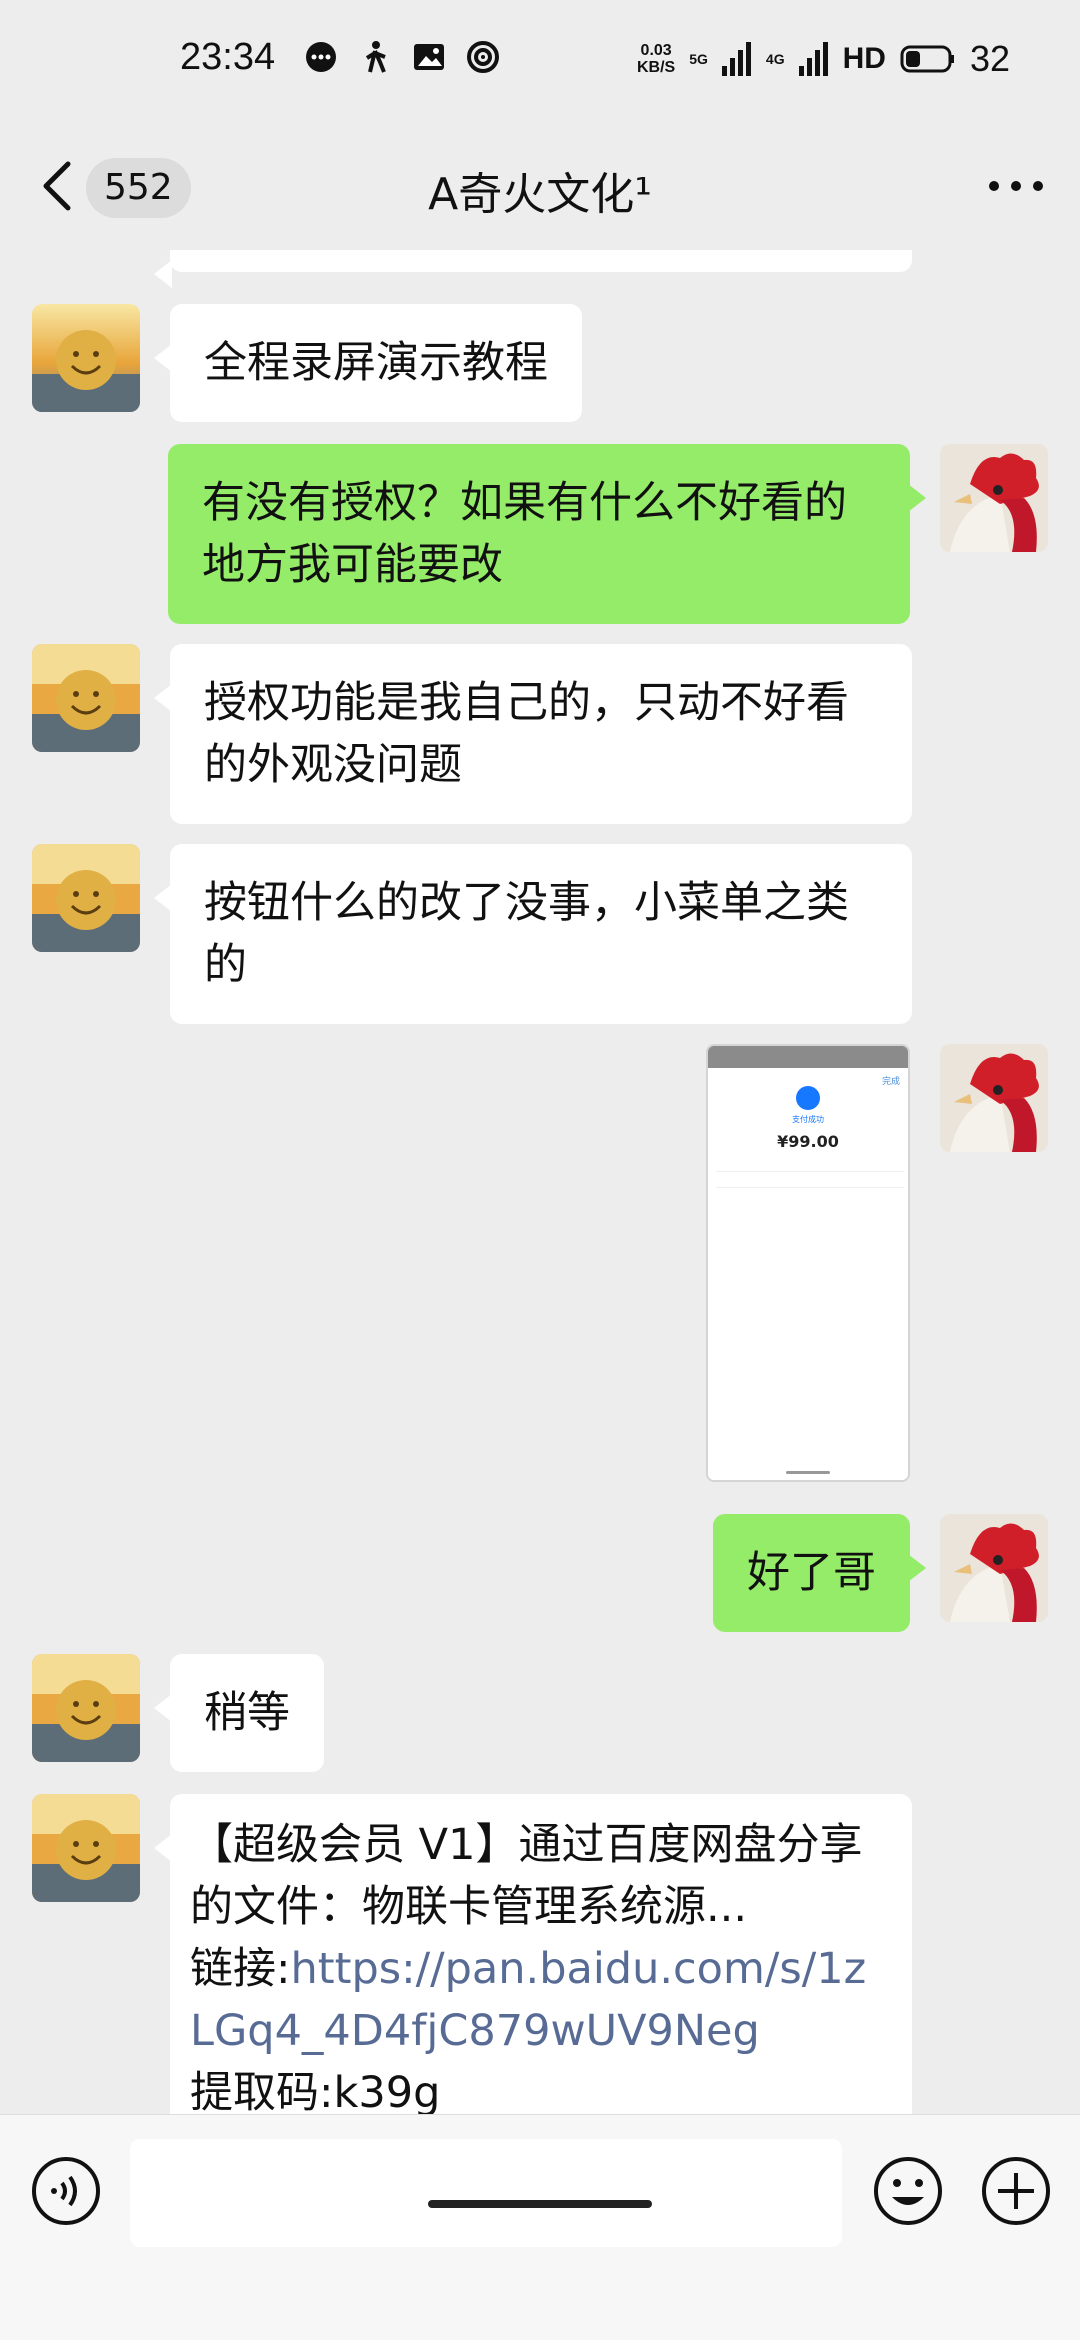  I want to click on image-subtitle: 支付成功, so click(808, 1119).